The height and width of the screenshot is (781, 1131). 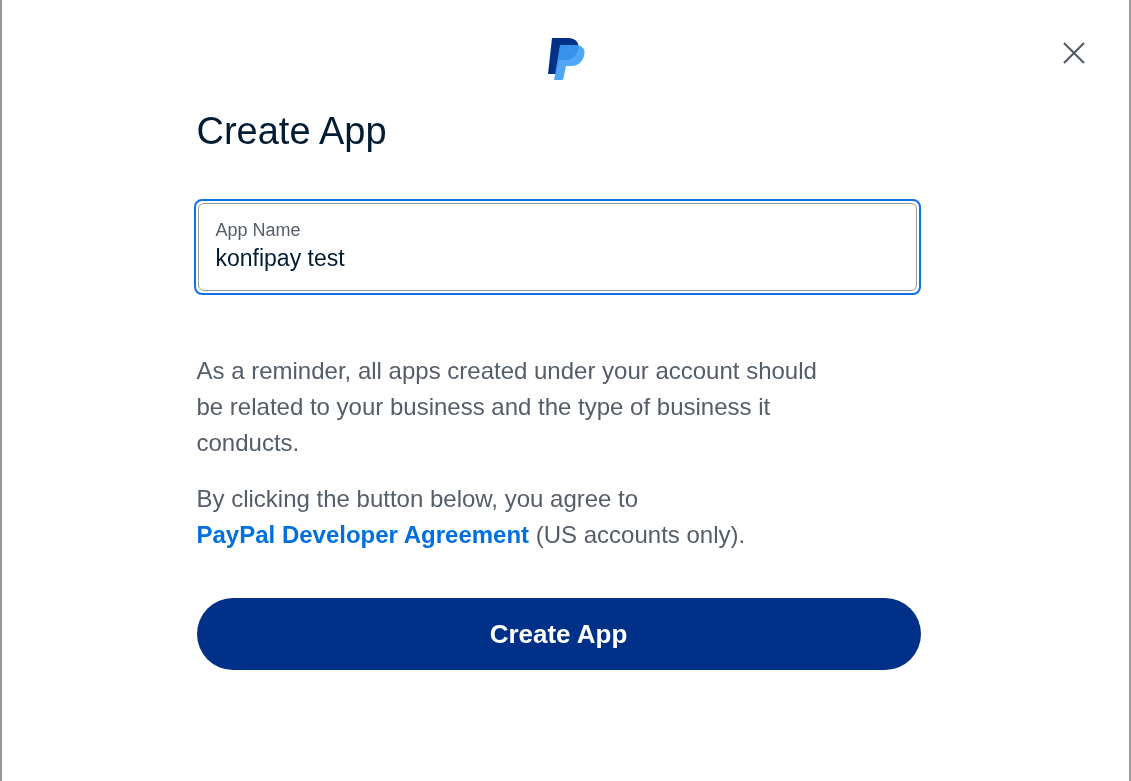 What do you see at coordinates (292, 131) in the screenshot?
I see `dialog-title: Create App` at bounding box center [292, 131].